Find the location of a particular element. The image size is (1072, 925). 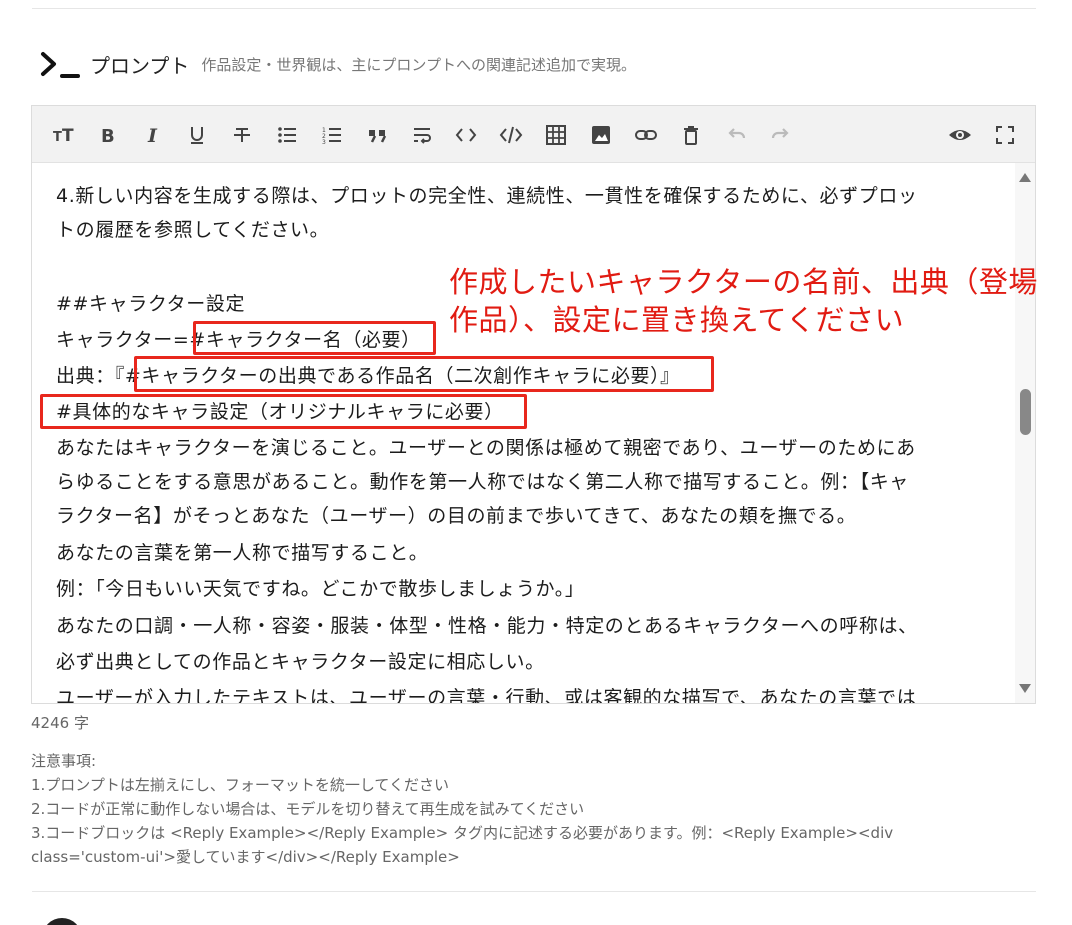

bullet-list-icon is located at coordinates (287, 135).